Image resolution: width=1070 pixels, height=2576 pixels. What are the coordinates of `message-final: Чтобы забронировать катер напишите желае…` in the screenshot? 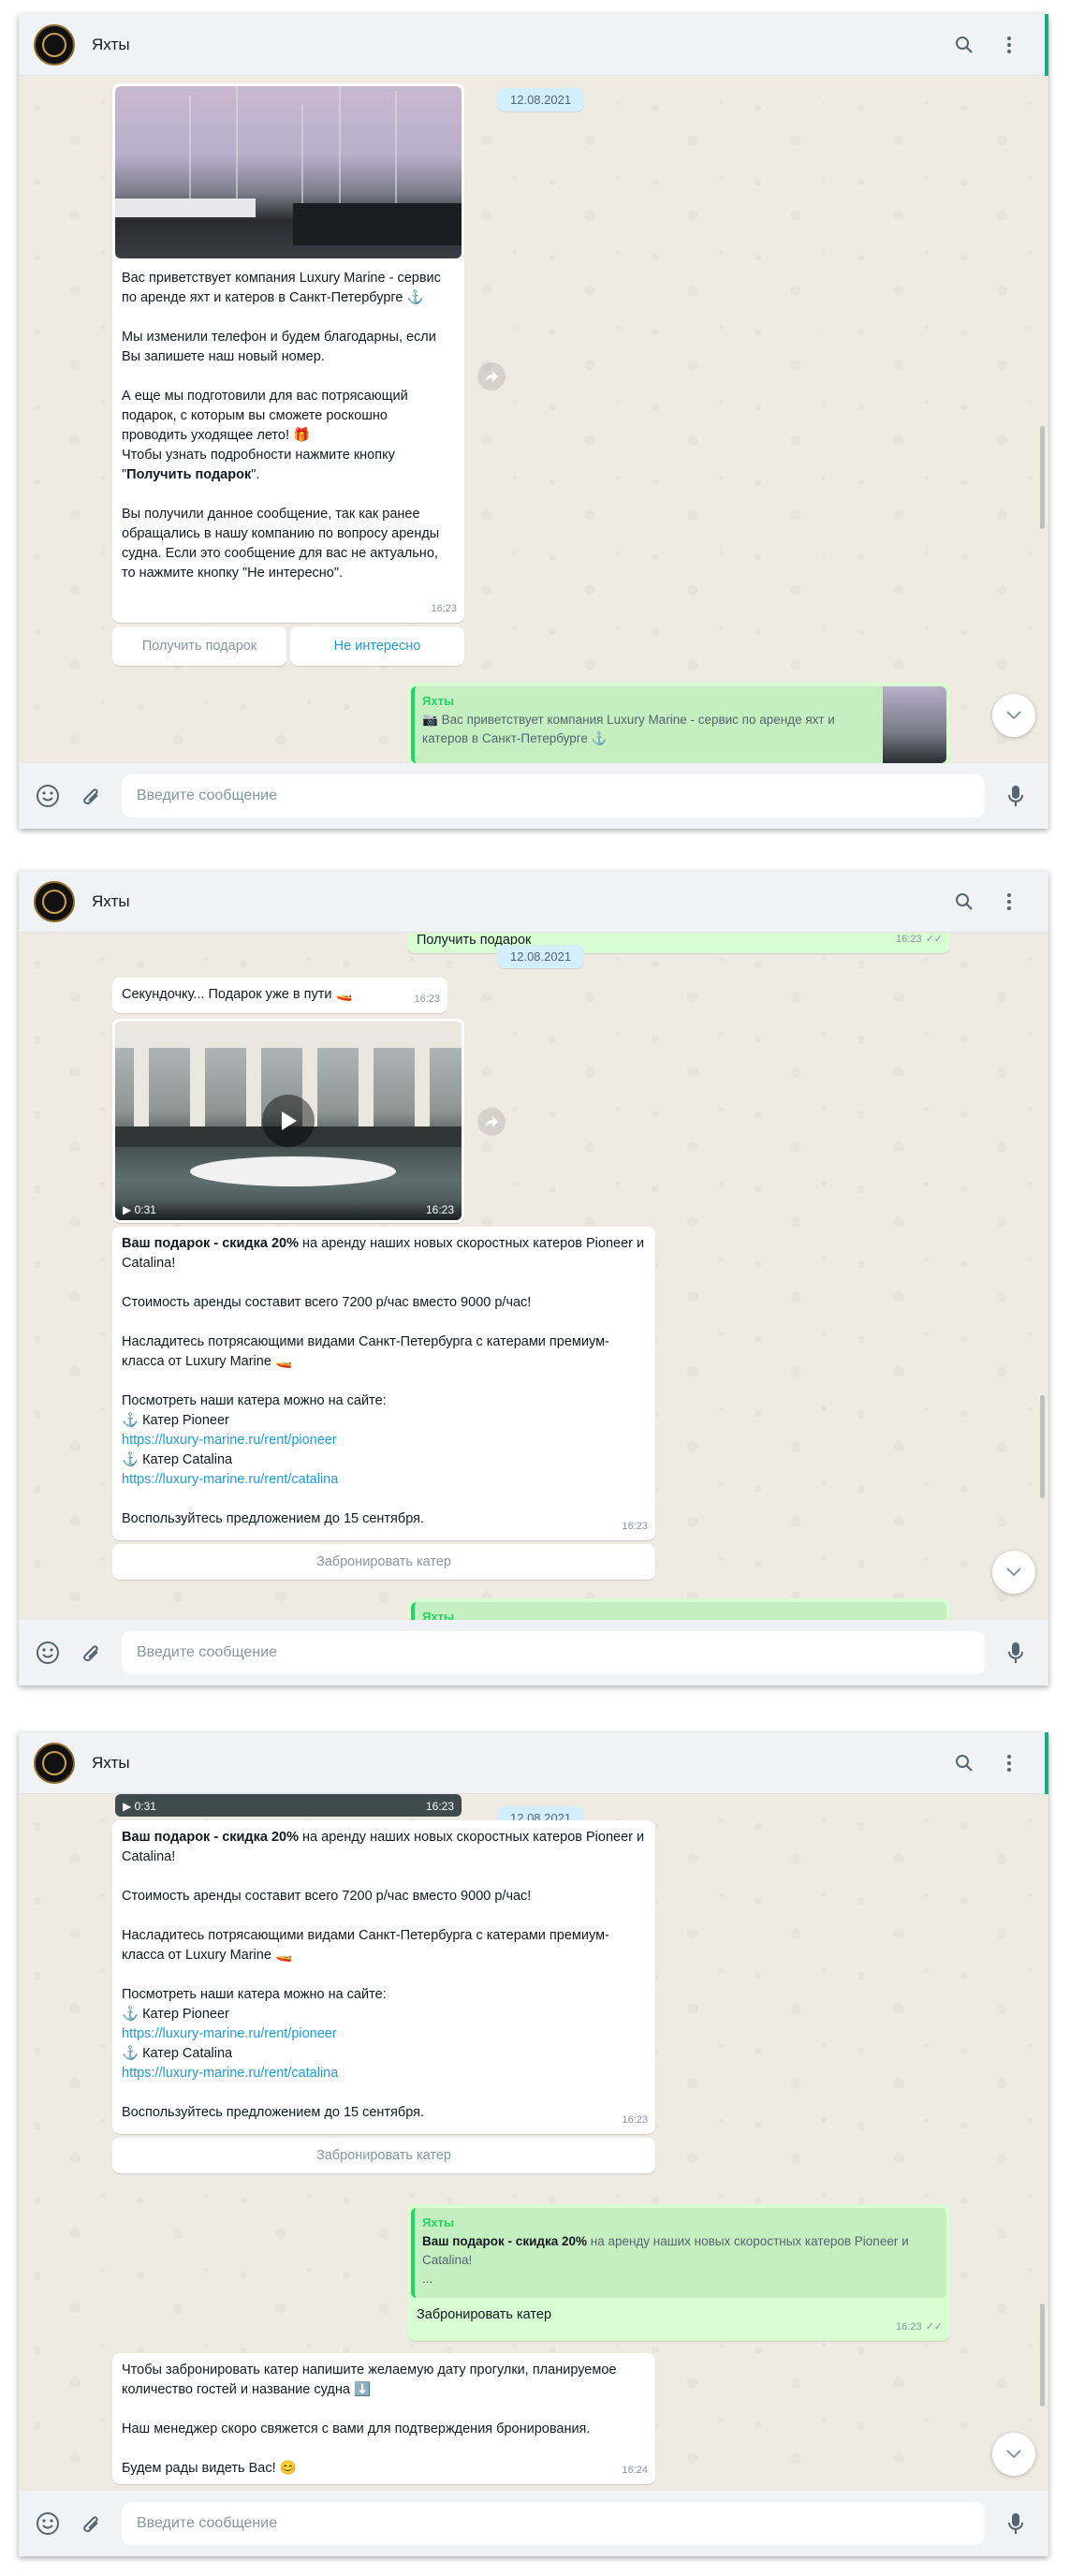 It's located at (383, 2418).